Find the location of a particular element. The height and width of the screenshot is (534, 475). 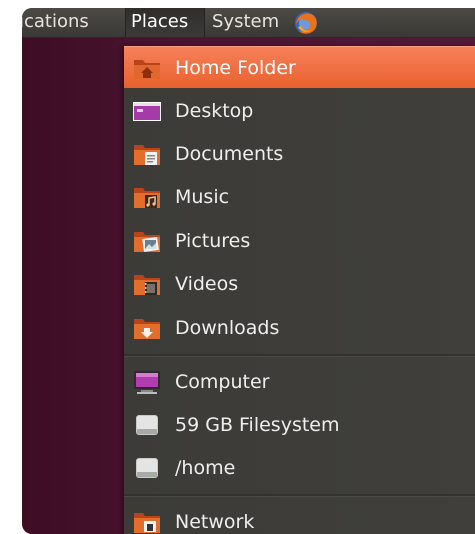

menu-item-documents: Documents is located at coordinates (299, 154).